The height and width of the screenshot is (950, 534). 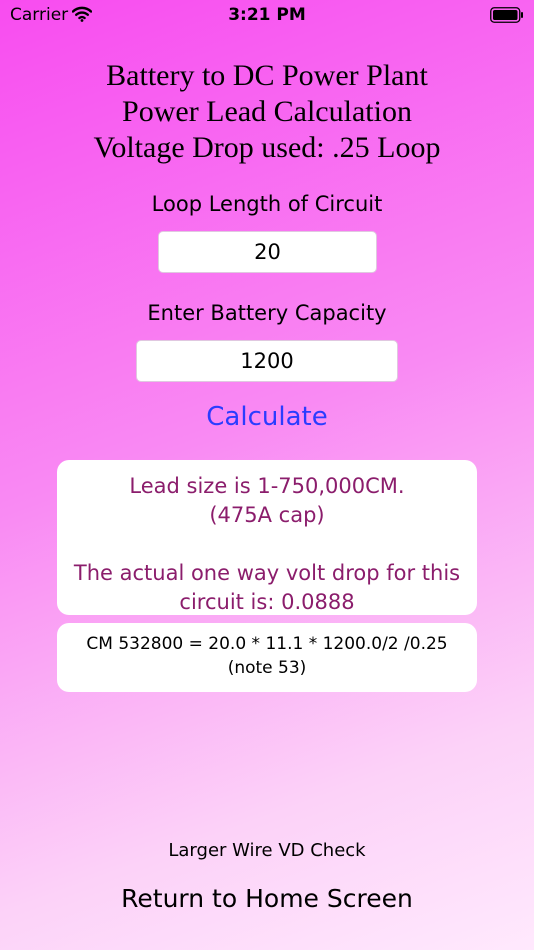 What do you see at coordinates (267, 515) in the screenshot?
I see `result-line: (475A cap)` at bounding box center [267, 515].